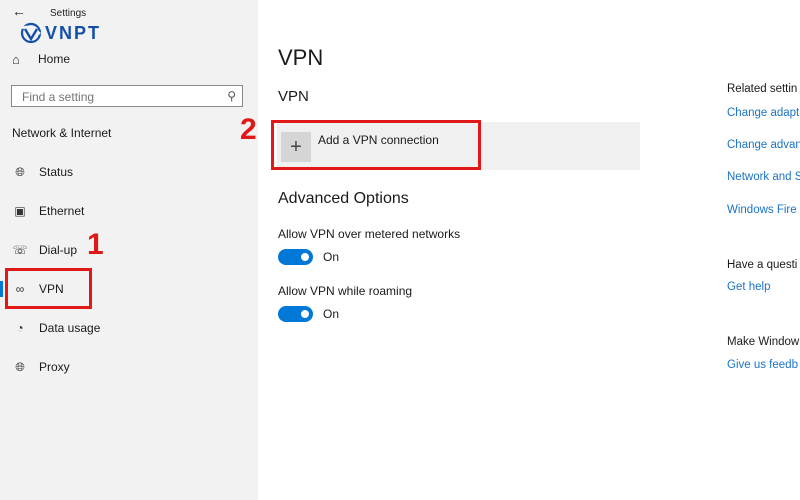 The image size is (800, 500). What do you see at coordinates (231, 96) in the screenshot?
I see `search-icon: ⚲` at bounding box center [231, 96].